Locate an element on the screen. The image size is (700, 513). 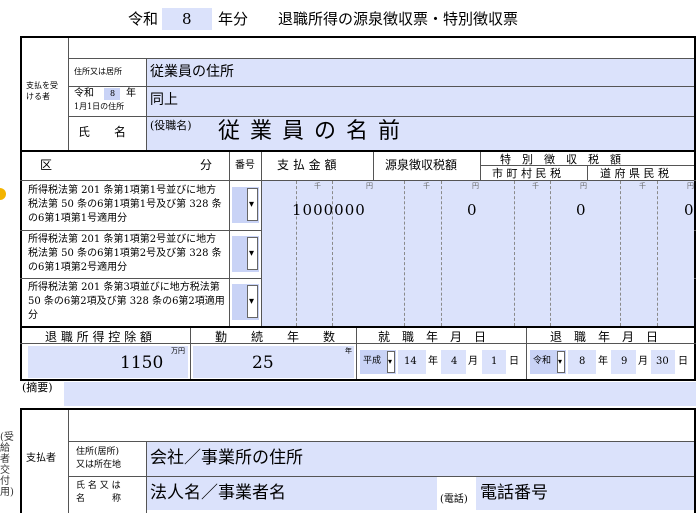
jan1-rest: 1月1日の住所 is located at coordinates (99, 106).